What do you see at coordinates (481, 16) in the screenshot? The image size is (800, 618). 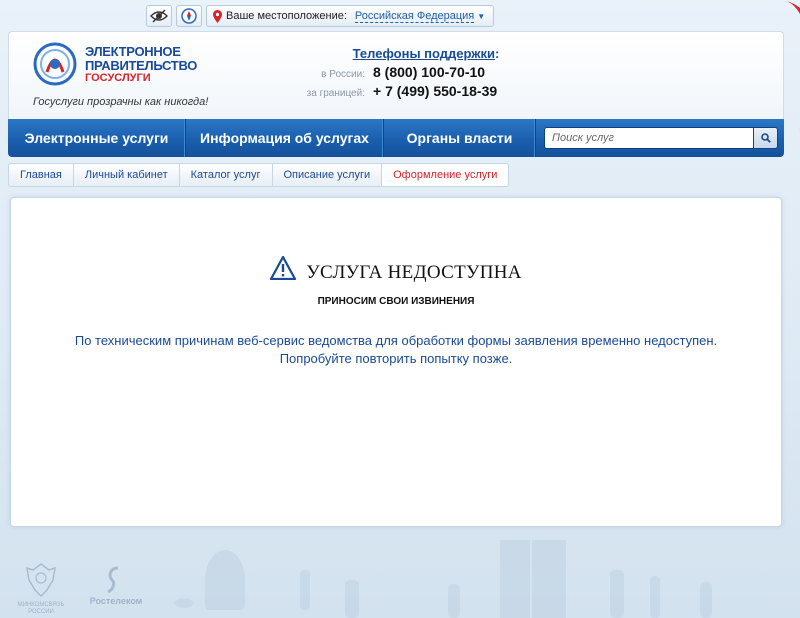 I see `caret-down-icon: ▼` at bounding box center [481, 16].